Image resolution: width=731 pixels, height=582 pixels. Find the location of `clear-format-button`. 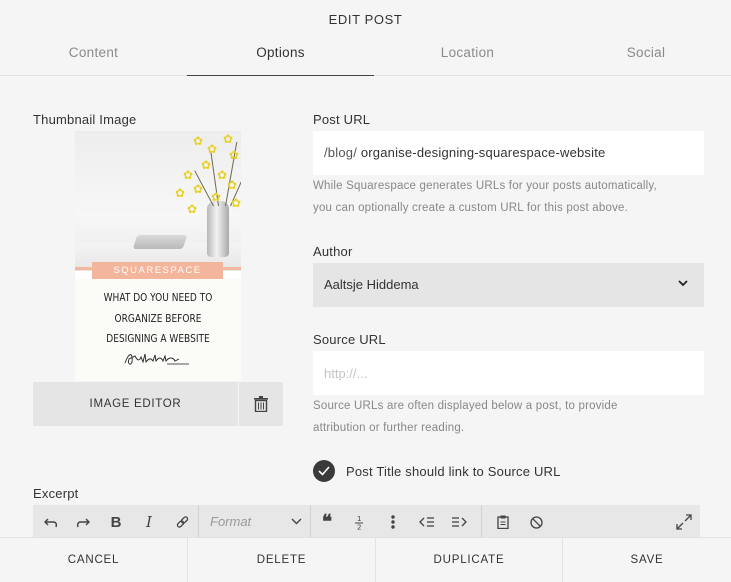

clear-format-button is located at coordinates (536, 522).